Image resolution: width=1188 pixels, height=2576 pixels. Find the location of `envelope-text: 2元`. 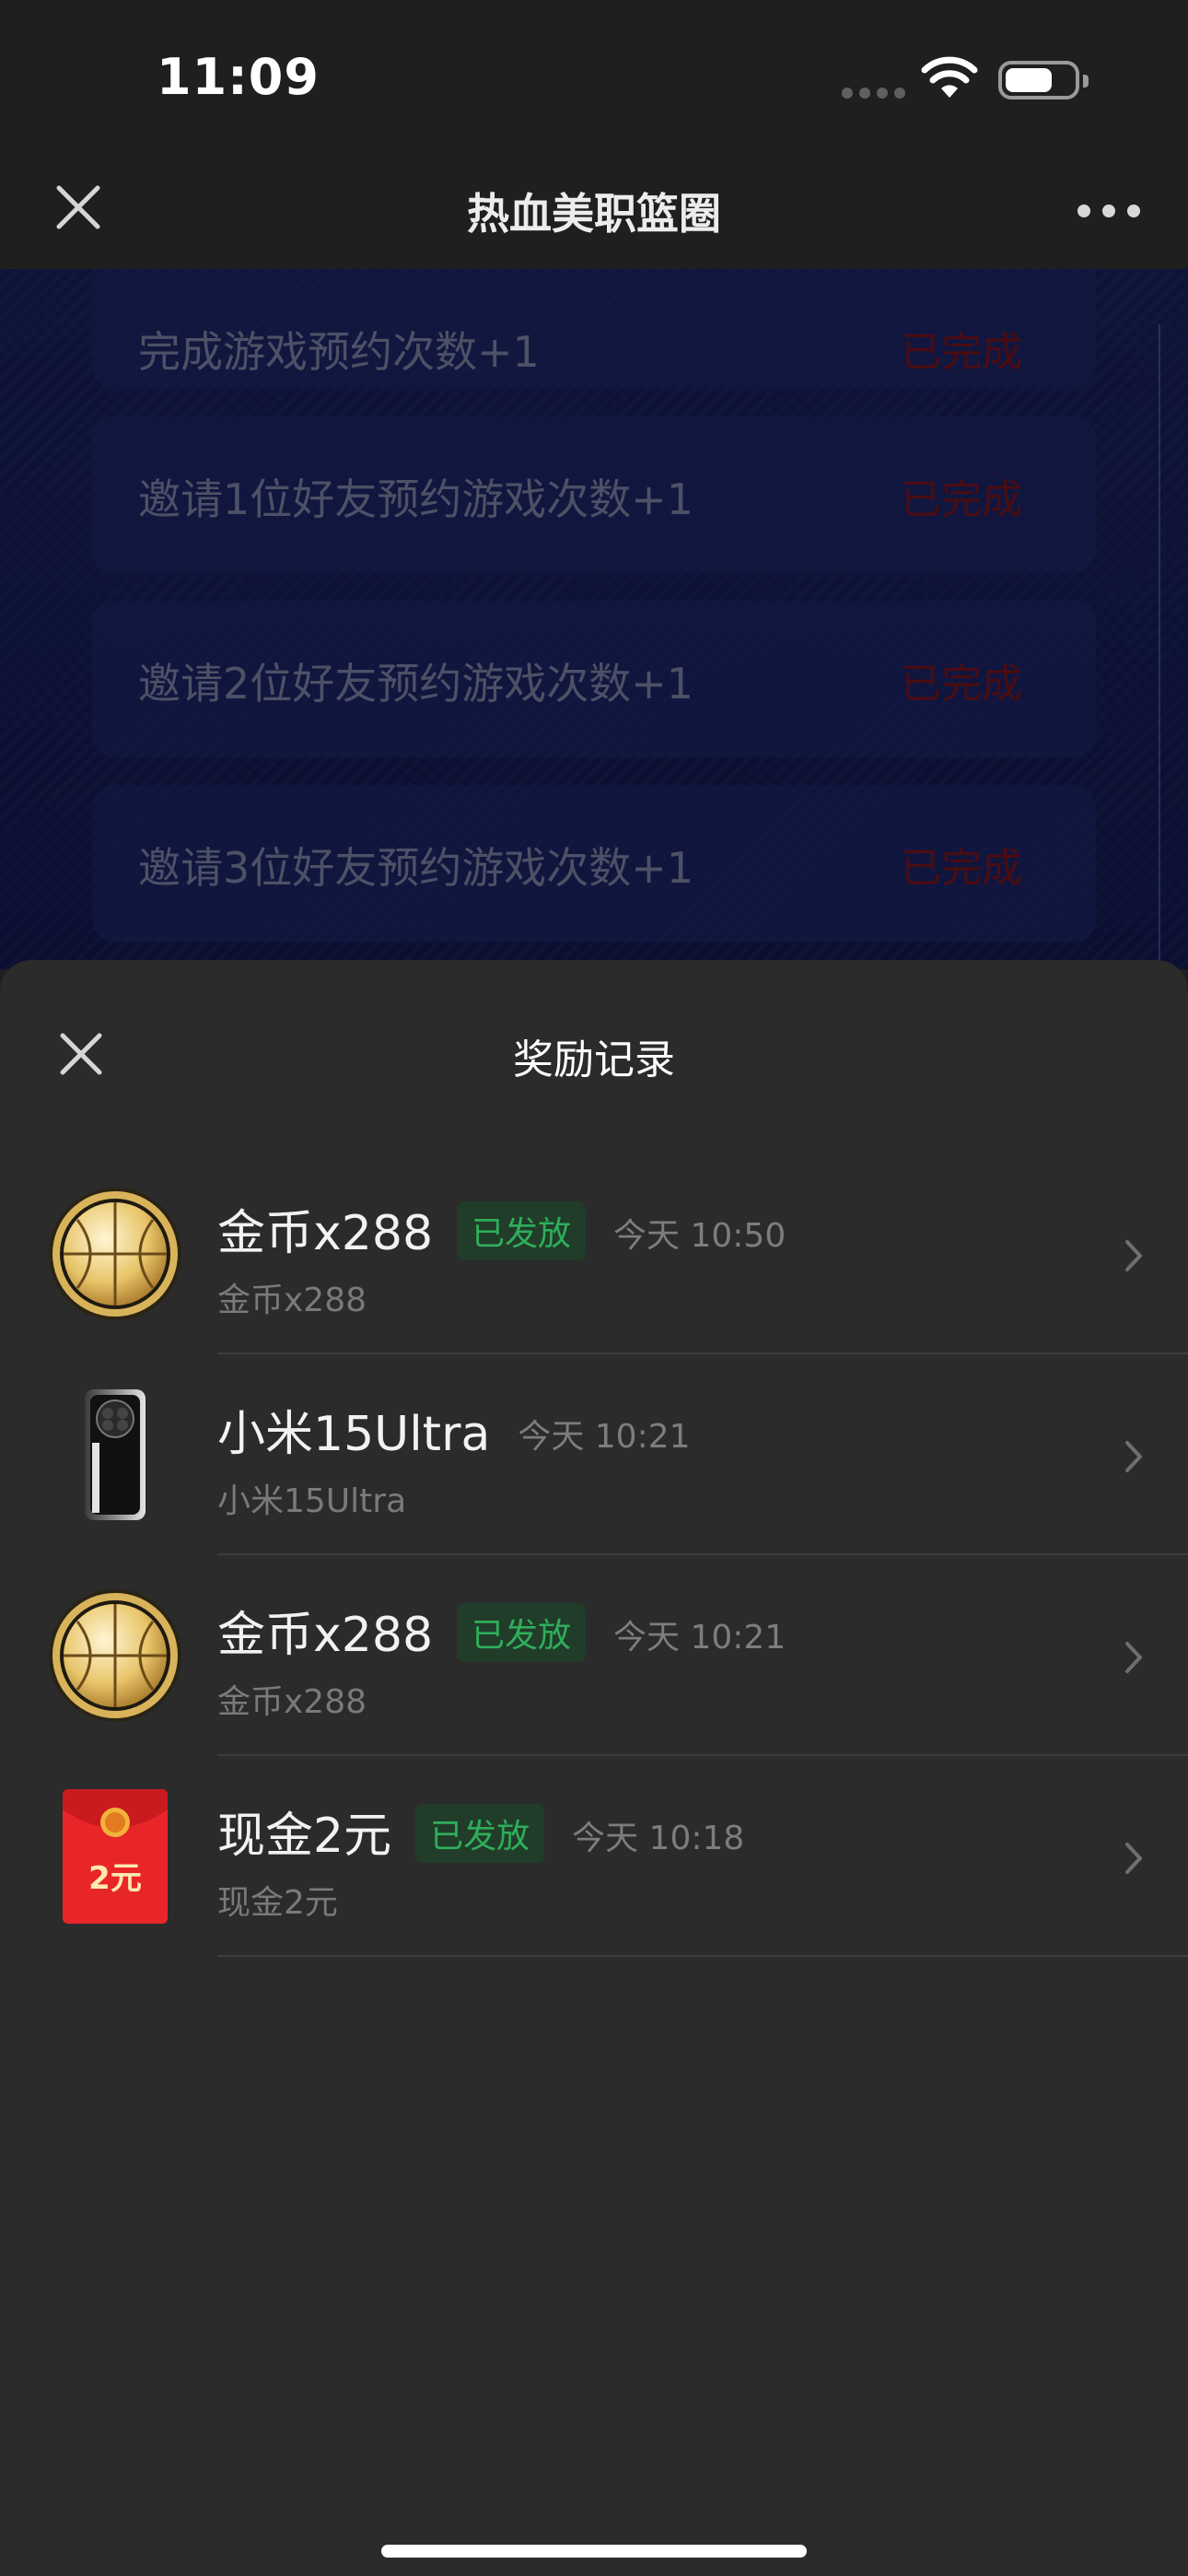

envelope-text: 2元 is located at coordinates (115, 1878).